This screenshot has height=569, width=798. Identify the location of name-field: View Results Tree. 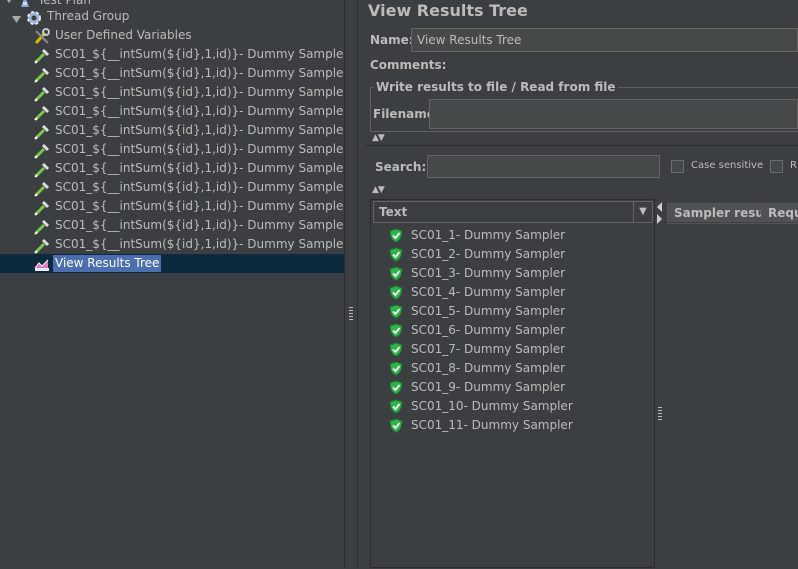
(604, 40).